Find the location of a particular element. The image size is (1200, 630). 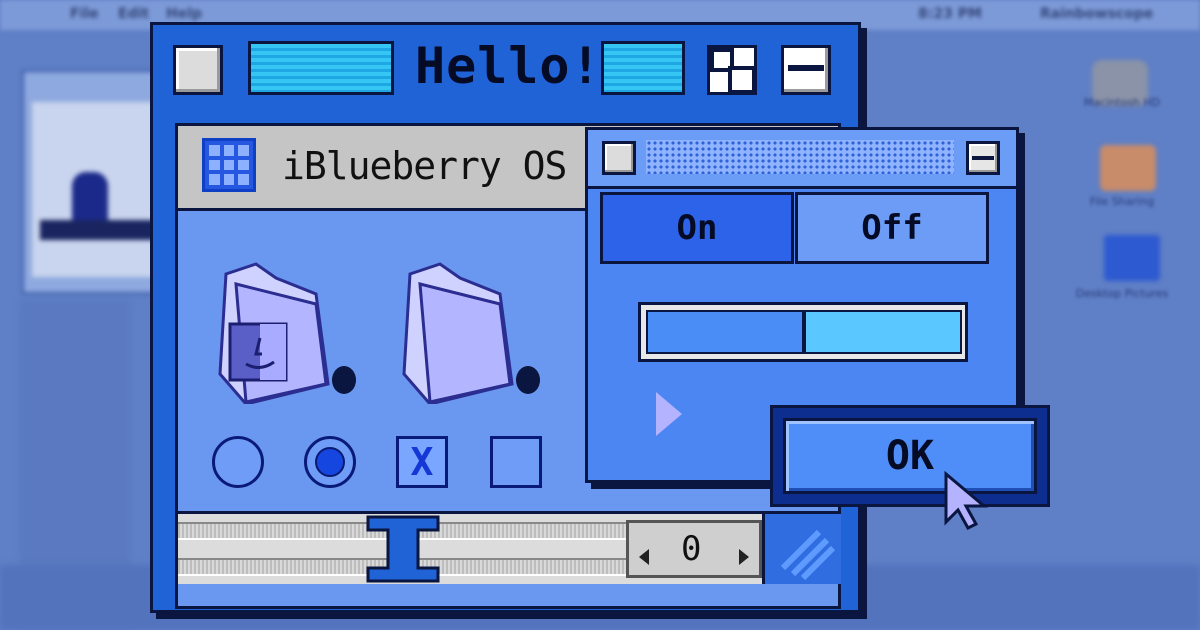

stepper-left-arrow-icon is located at coordinates (644, 557).